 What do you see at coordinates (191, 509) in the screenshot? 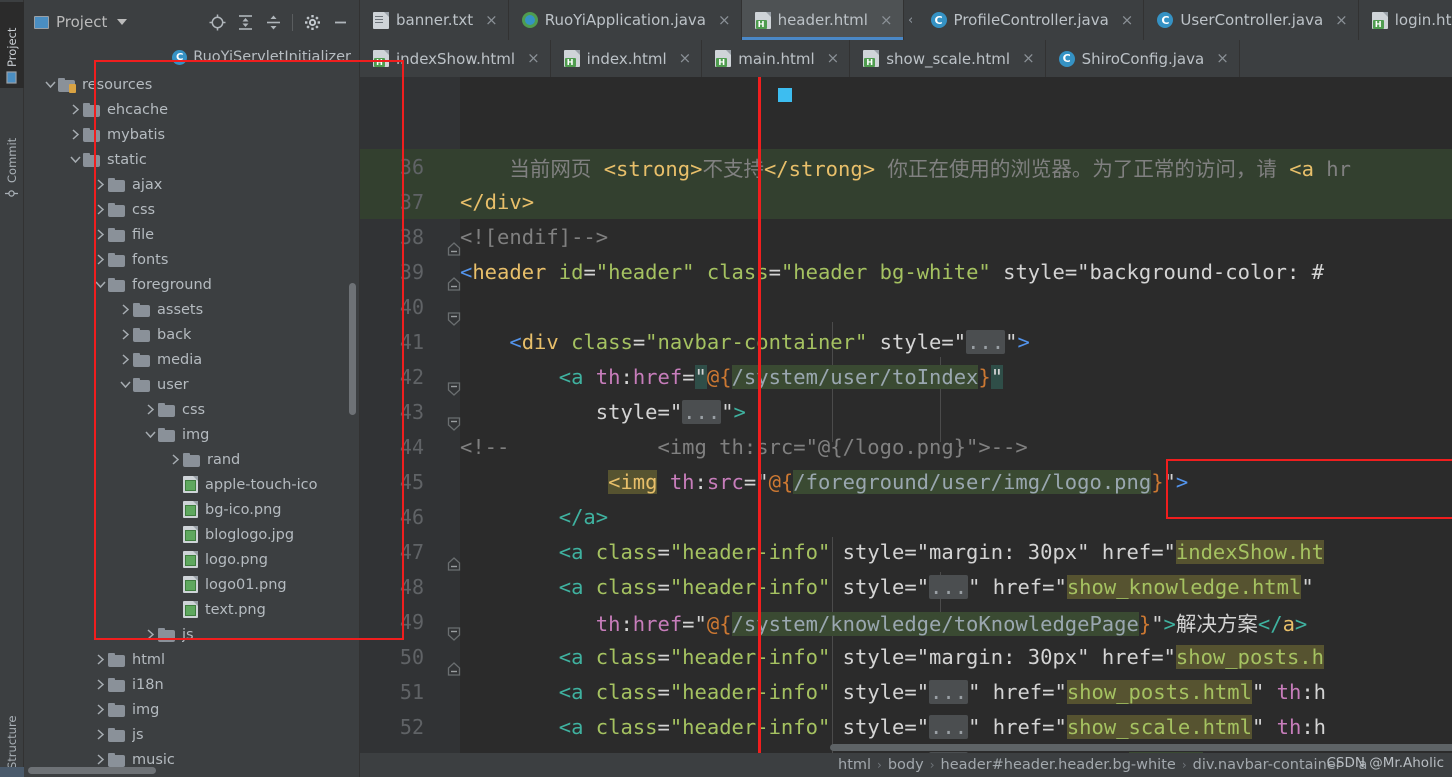
I see `tree-node-file: bg-ico.png` at bounding box center [191, 509].